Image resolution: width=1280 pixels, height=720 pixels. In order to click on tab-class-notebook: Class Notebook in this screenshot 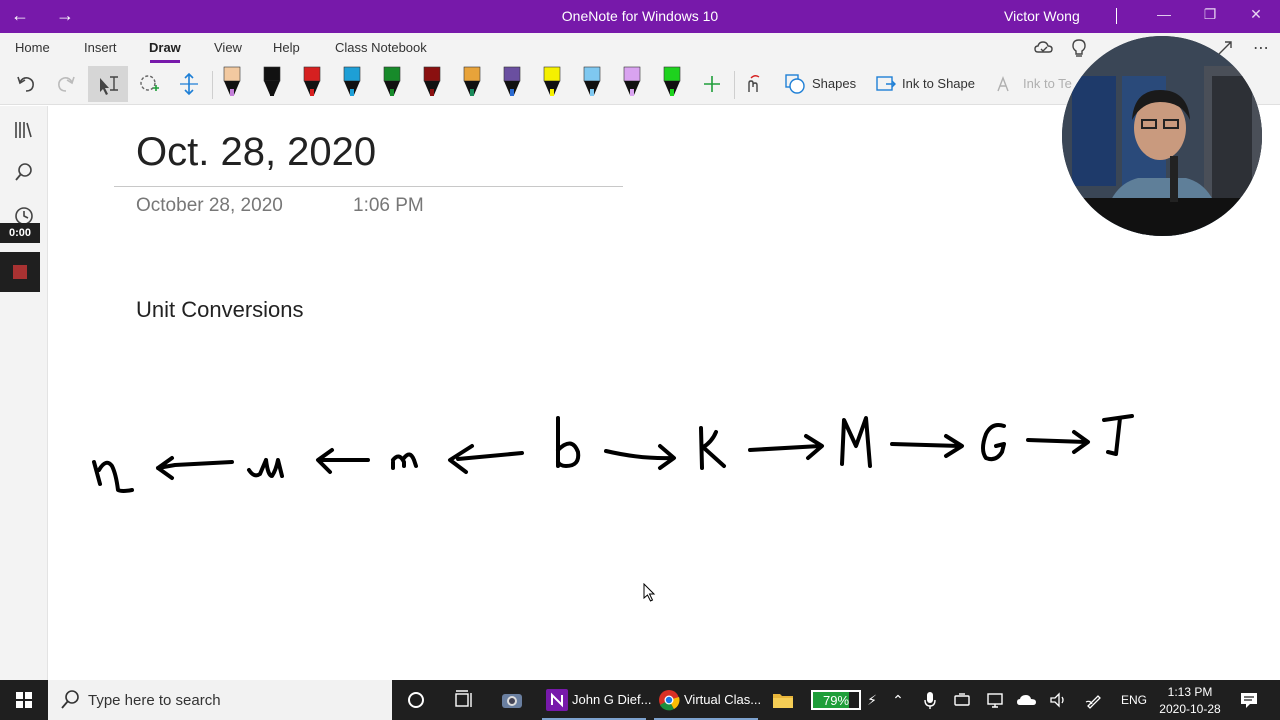, I will do `click(381, 47)`.